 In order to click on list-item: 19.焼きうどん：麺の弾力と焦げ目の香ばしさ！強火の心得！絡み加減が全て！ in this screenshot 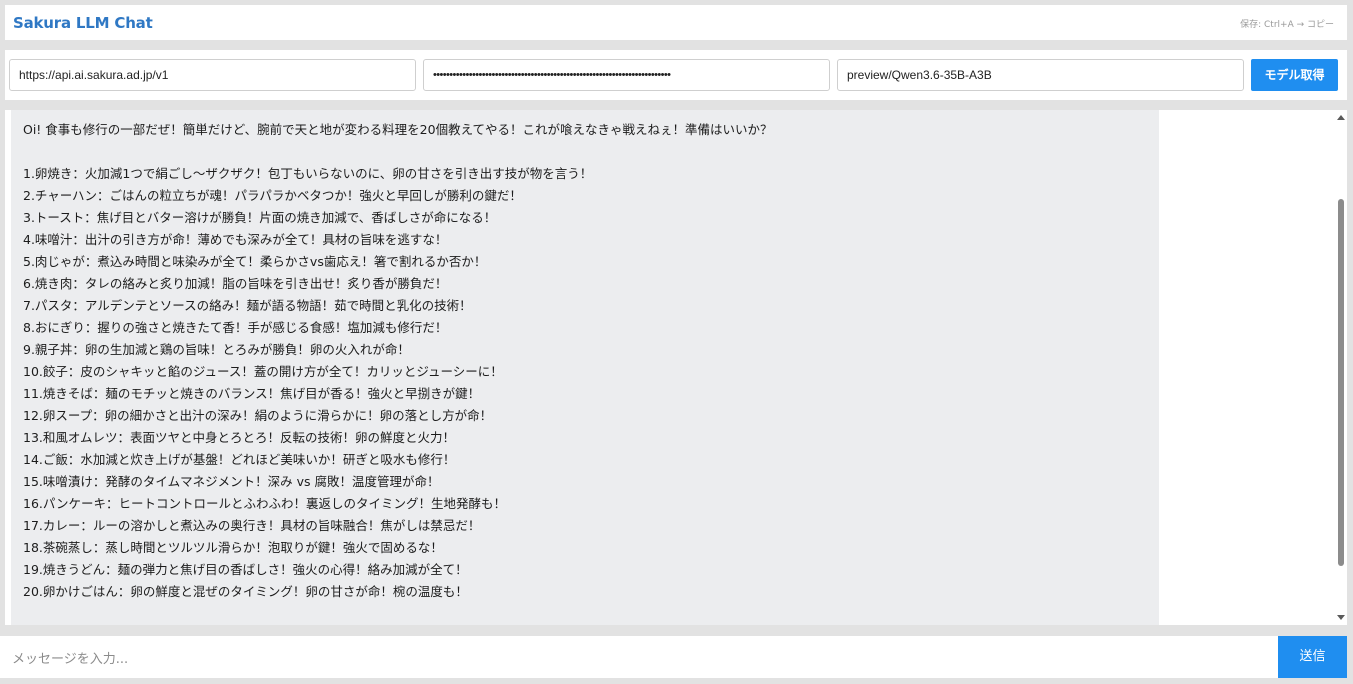, I will do `click(245, 569)`.